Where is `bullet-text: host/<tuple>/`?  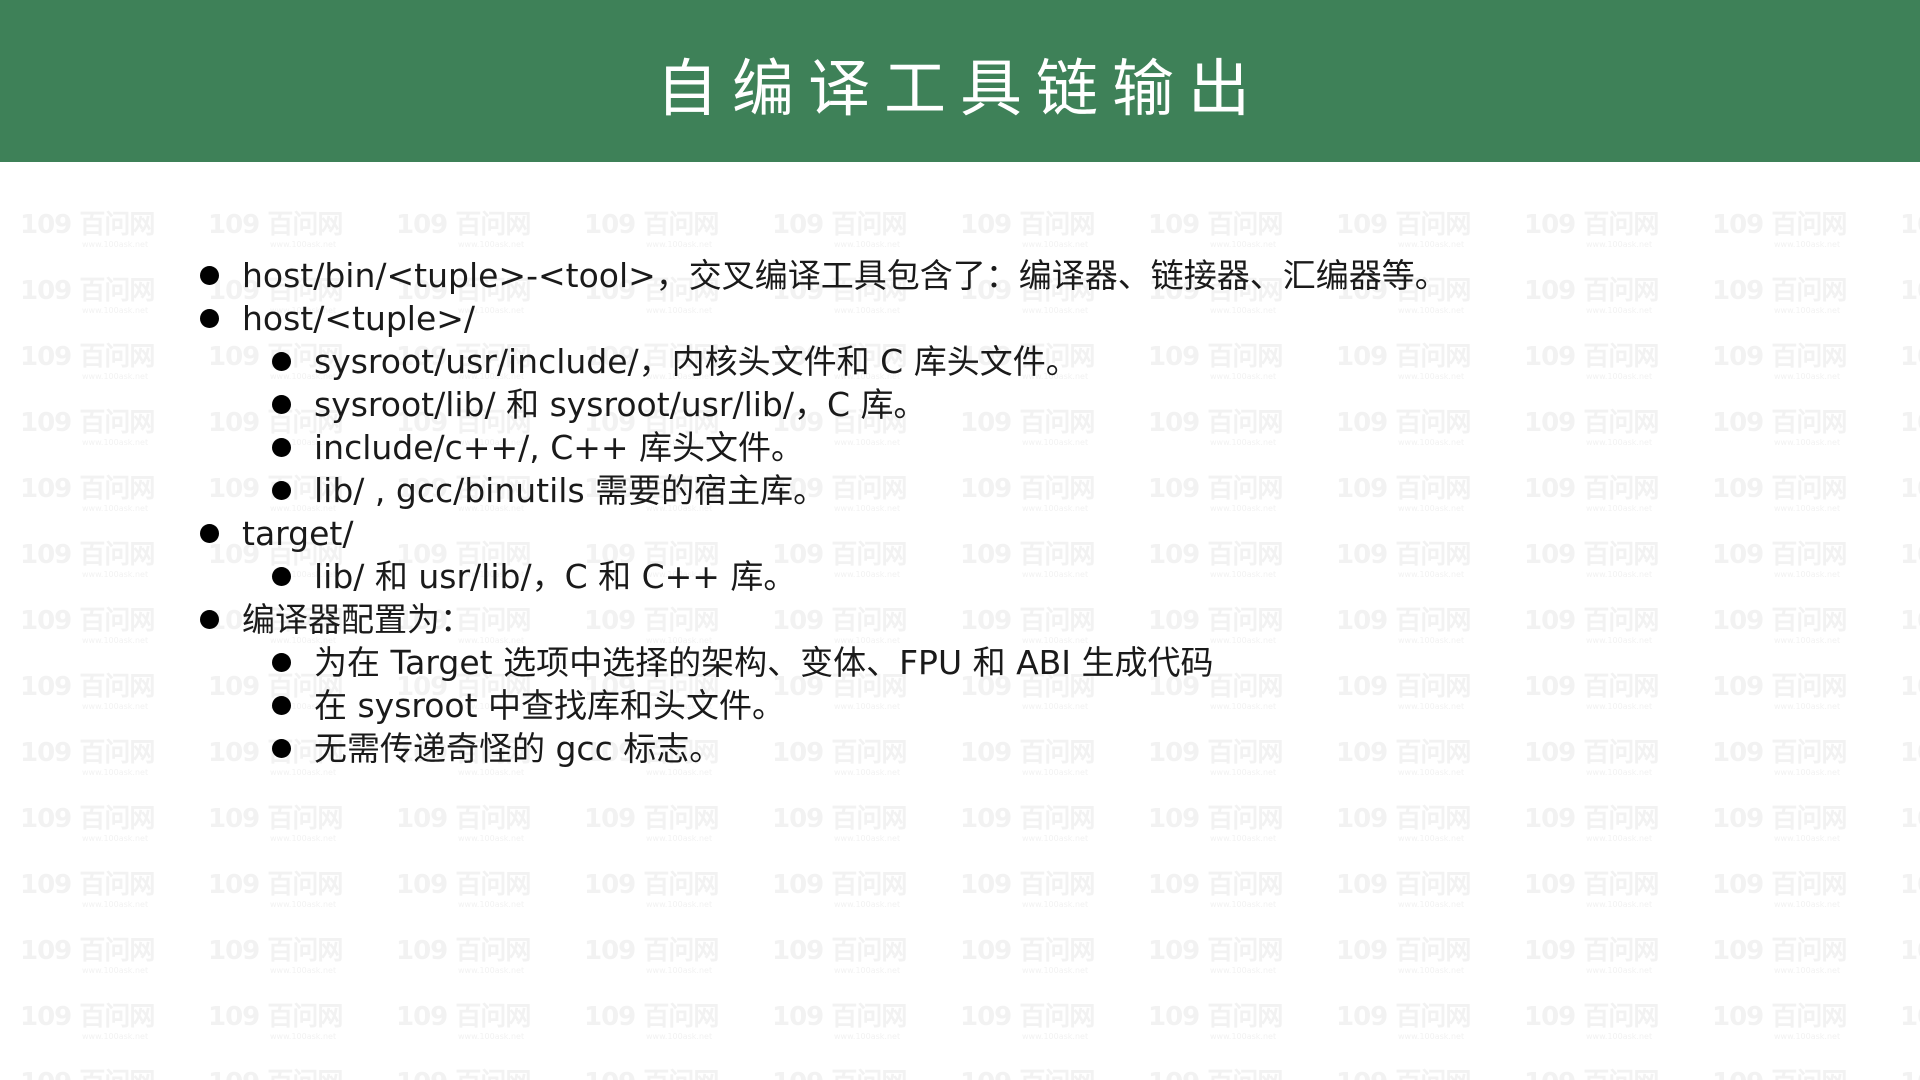 bullet-text: host/<tuple>/ is located at coordinates (359, 318).